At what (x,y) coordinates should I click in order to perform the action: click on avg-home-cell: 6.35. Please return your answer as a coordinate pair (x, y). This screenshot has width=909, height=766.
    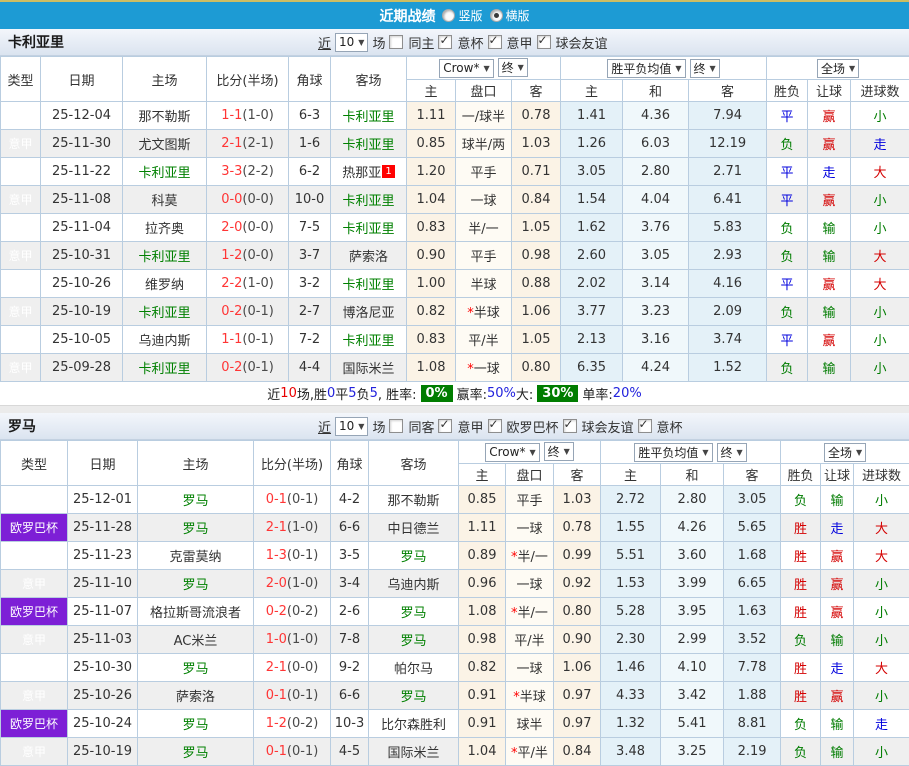
    Looking at the image, I should click on (592, 368).